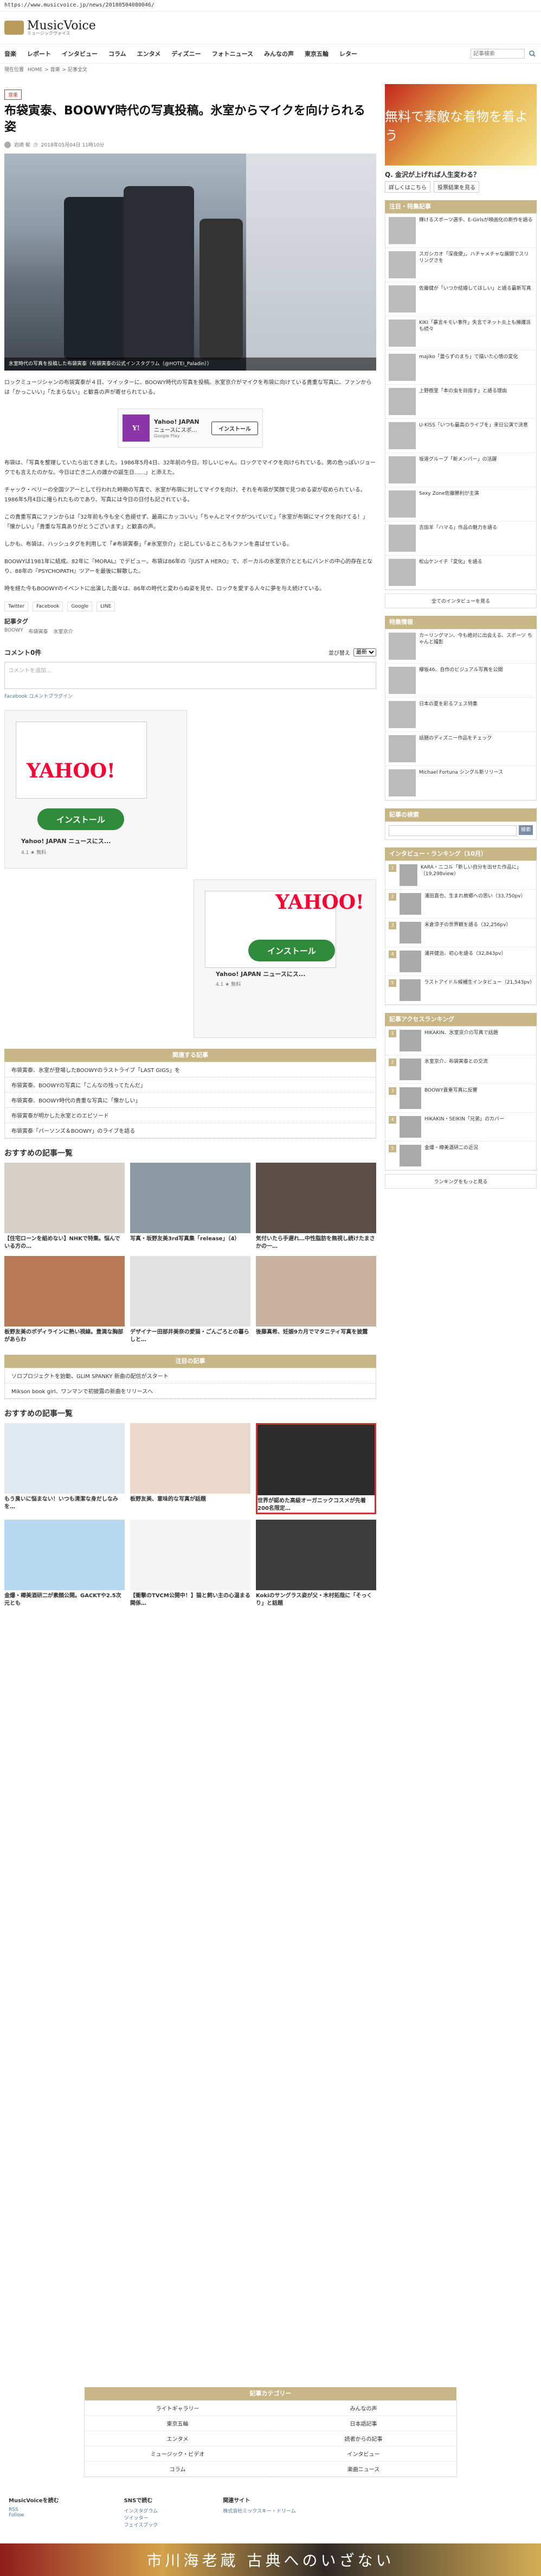 The width and height of the screenshot is (541, 2576). What do you see at coordinates (65, 1564) in the screenshot?
I see `rec-item: 金爆・樽美酒研二が素顔公開。GACKTや2.5次元とも` at bounding box center [65, 1564].